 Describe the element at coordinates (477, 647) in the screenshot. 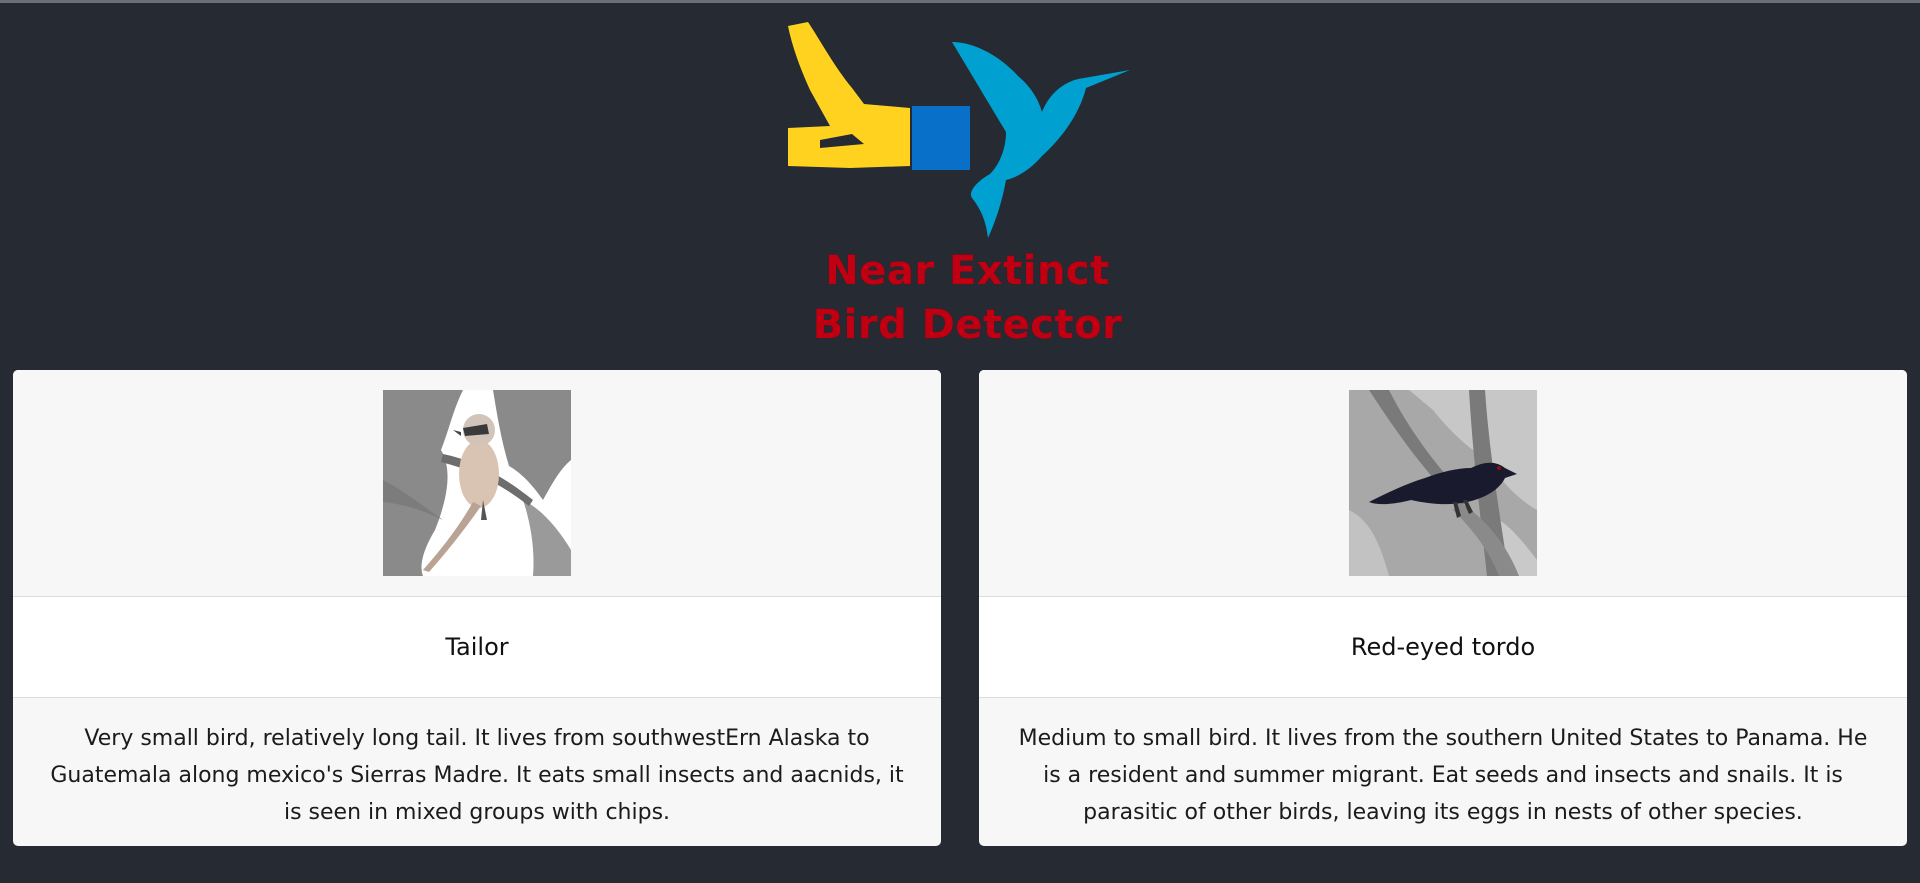

I see `bird-card-name: Tailor` at that location.